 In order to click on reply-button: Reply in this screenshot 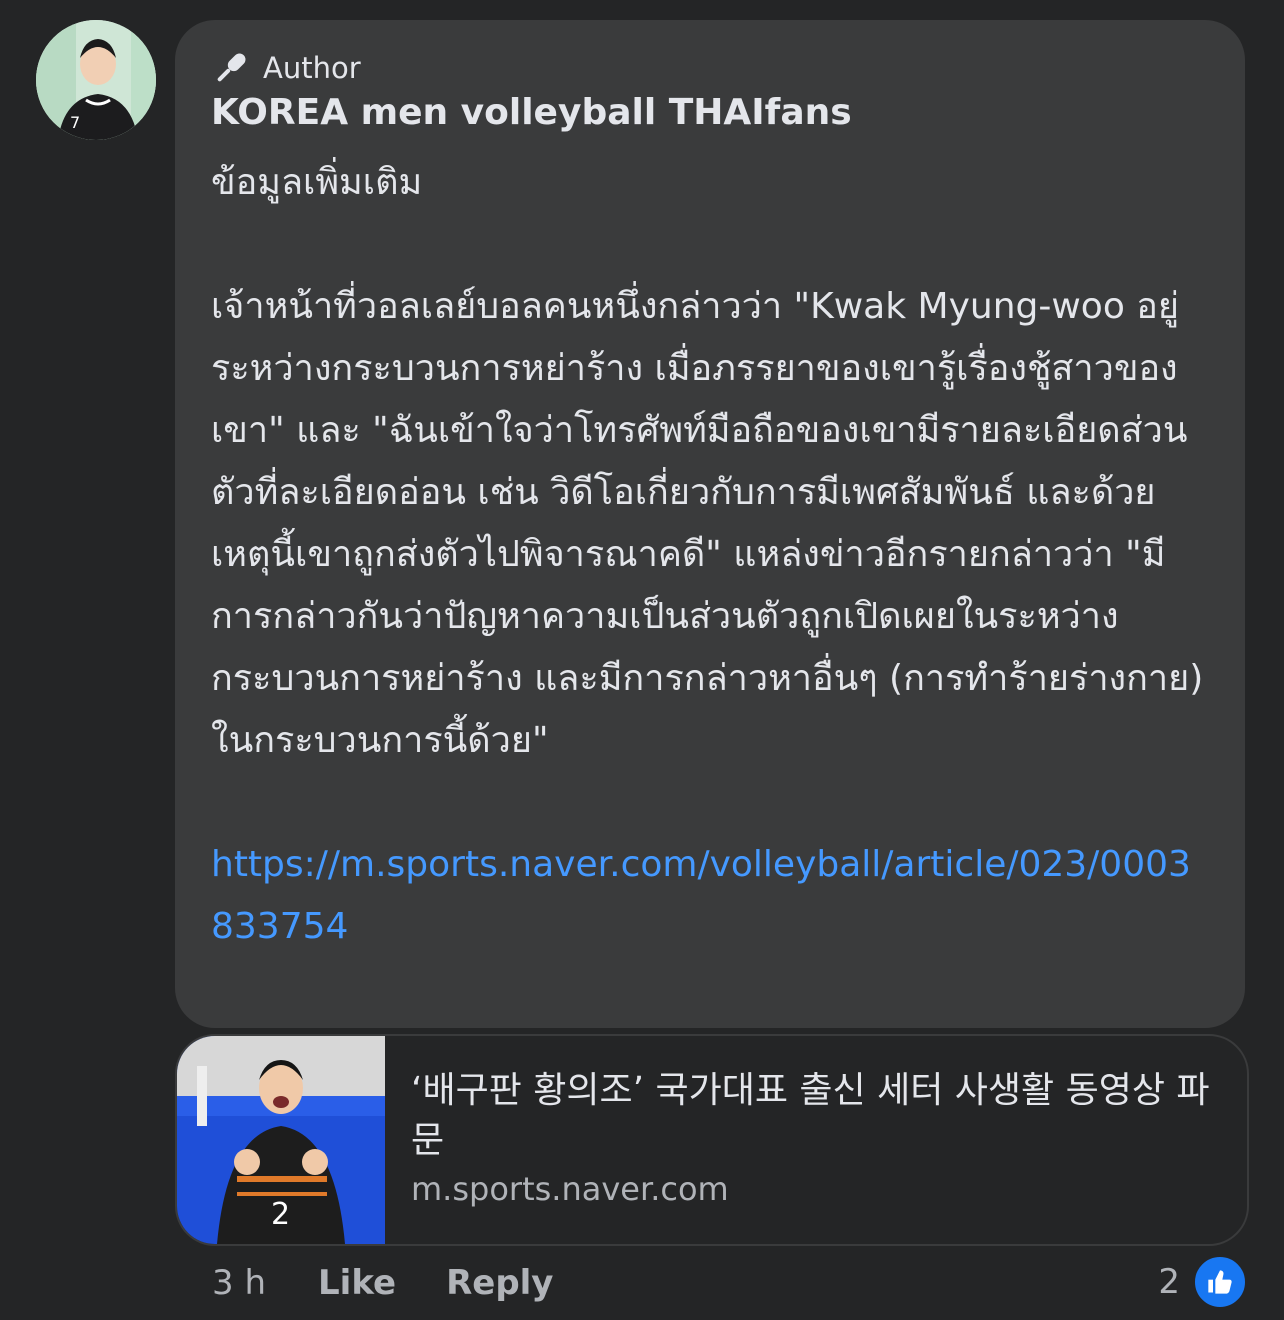, I will do `click(499, 1283)`.